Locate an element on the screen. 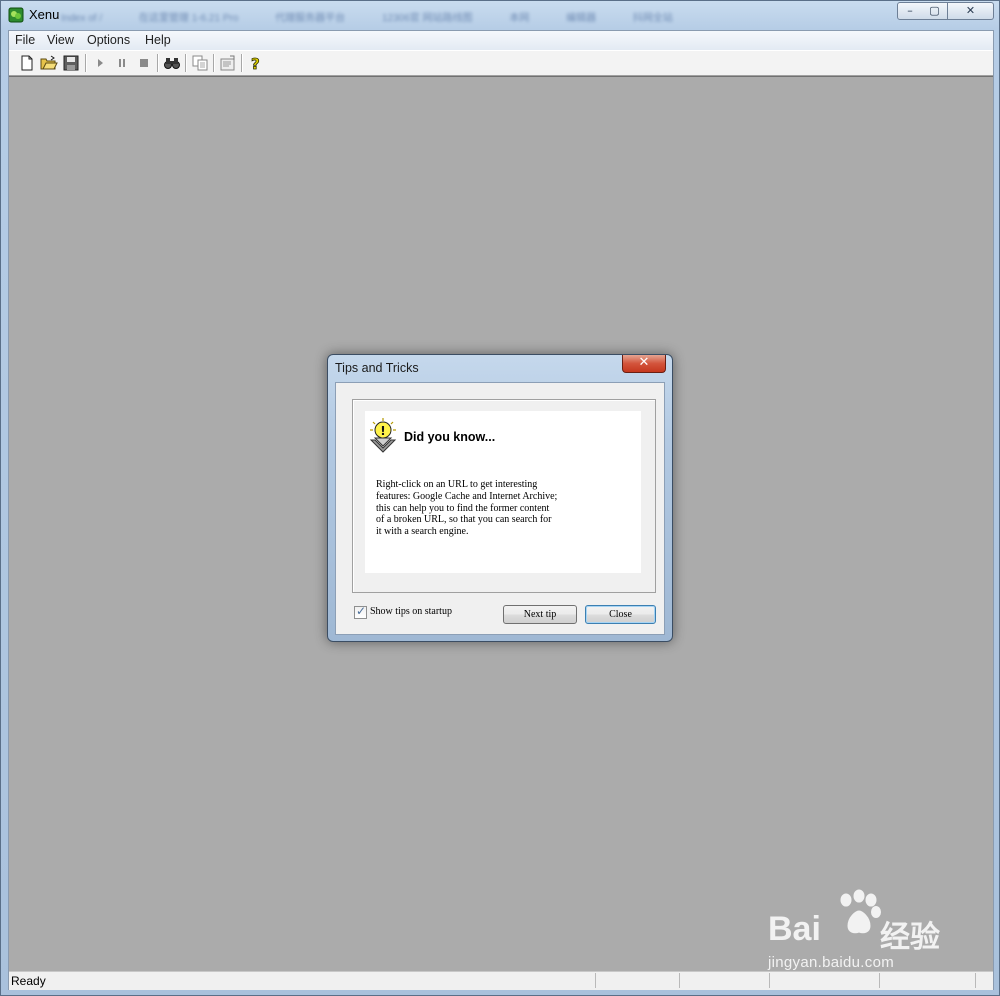 This screenshot has width=1000, height=996. open-folder-icon is located at coordinates (49, 63).